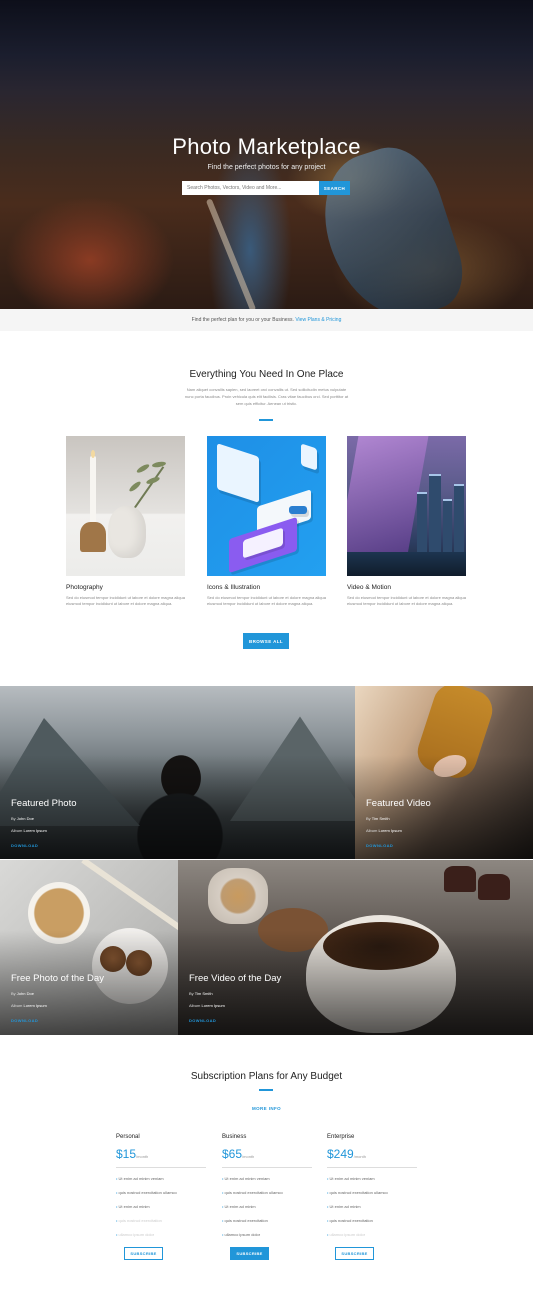  What do you see at coordinates (235, 978) in the screenshot?
I see `tile-title: Free Video of the Day` at bounding box center [235, 978].